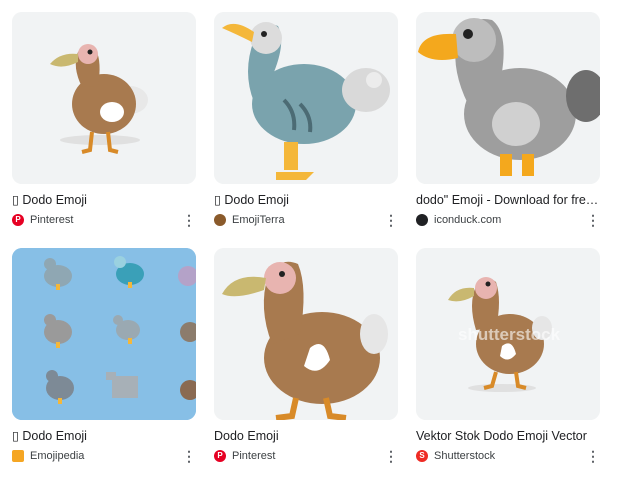  I want to click on dodo-google-image, so click(306, 98).